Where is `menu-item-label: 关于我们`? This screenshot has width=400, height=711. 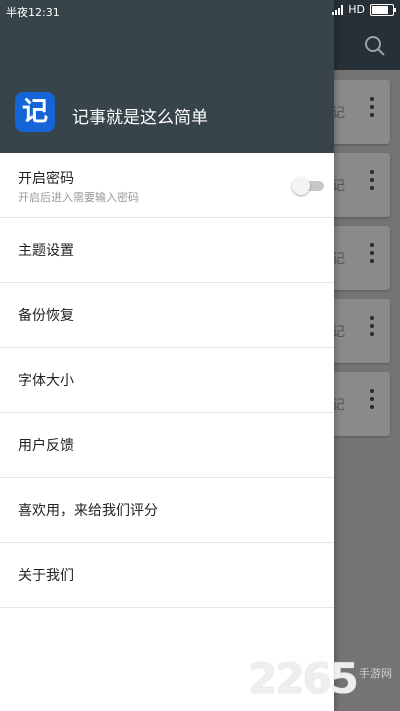
menu-item-label: 关于我们 is located at coordinates (46, 576).